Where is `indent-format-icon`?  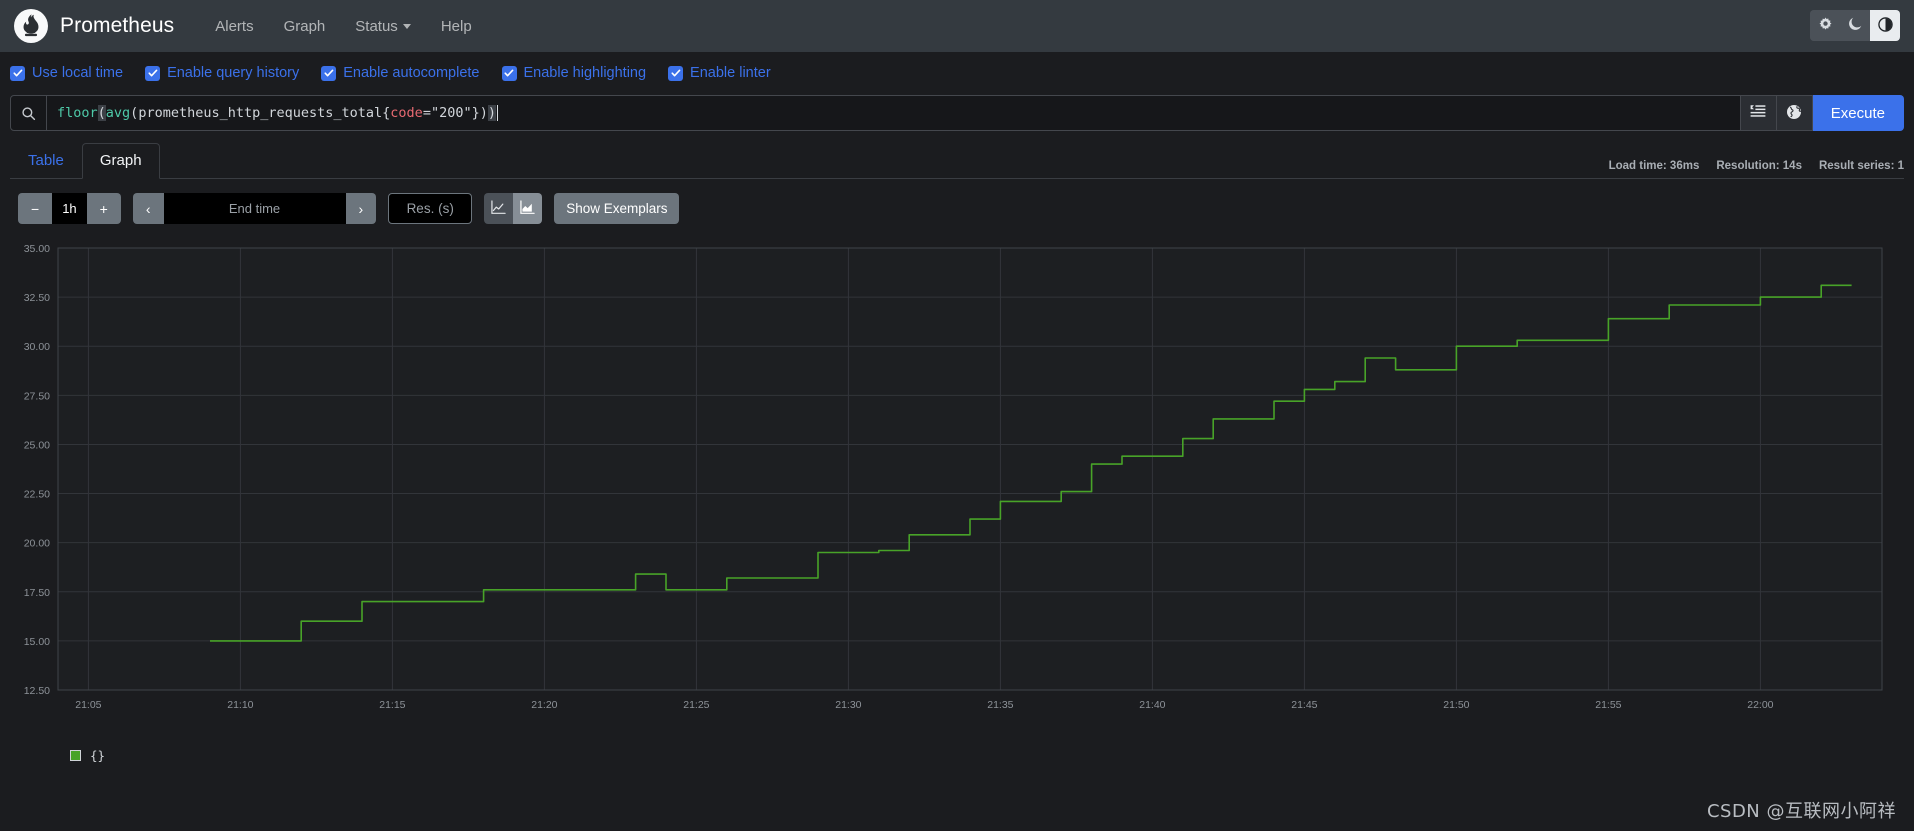
indent-format-icon is located at coordinates (1758, 113).